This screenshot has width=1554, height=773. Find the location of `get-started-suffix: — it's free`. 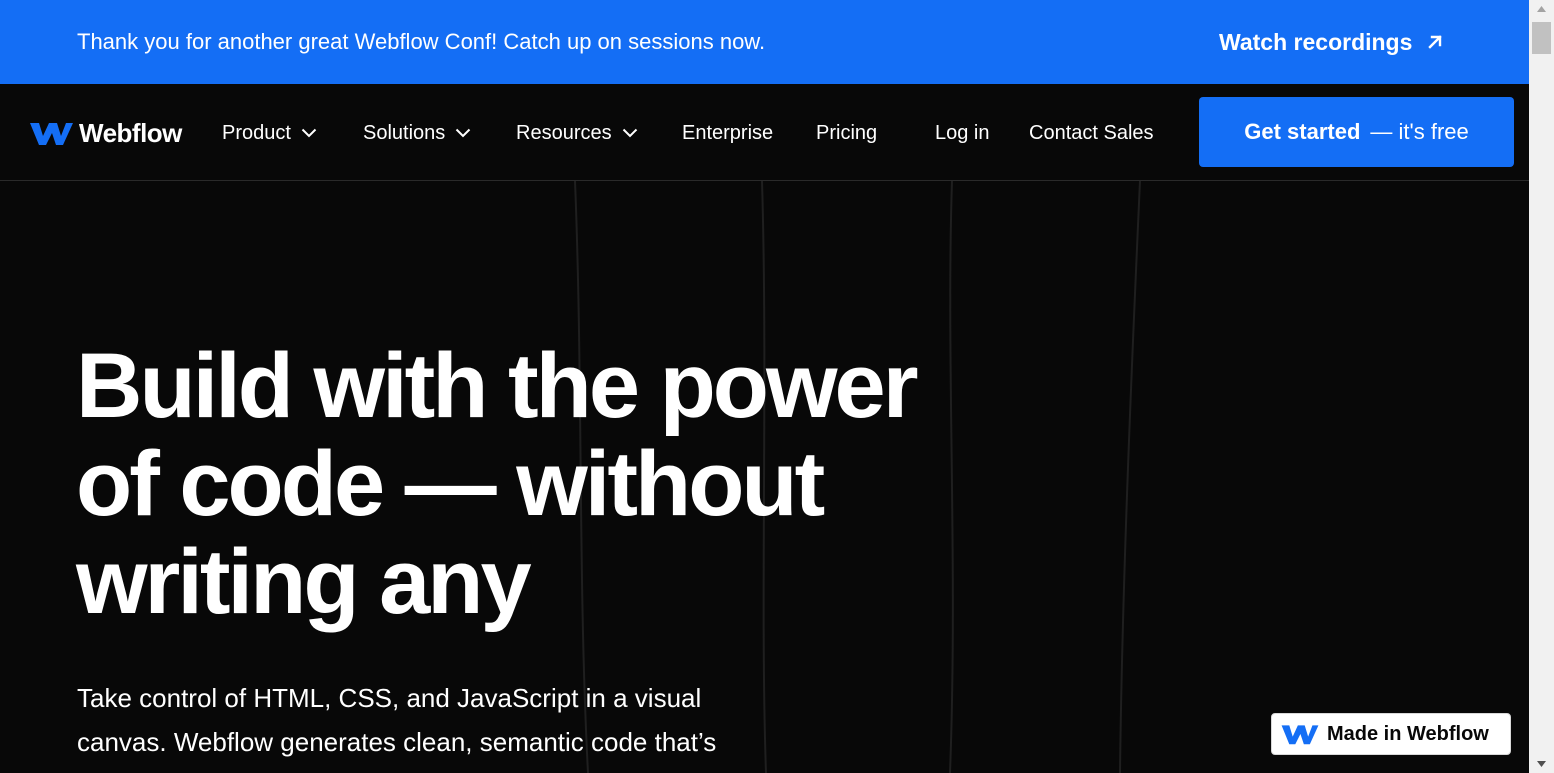

get-started-suffix: — it's free is located at coordinates (1419, 131).